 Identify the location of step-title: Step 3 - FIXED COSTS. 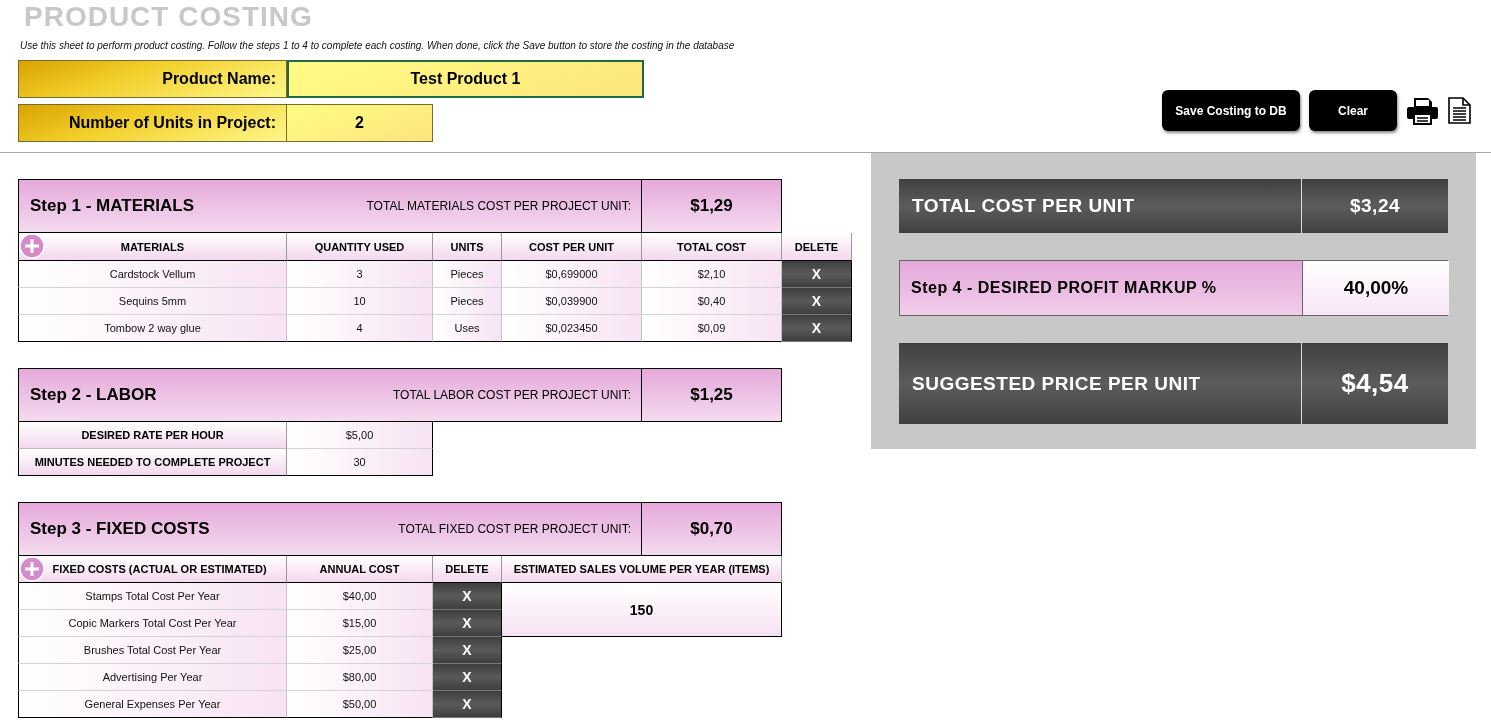
(120, 529).